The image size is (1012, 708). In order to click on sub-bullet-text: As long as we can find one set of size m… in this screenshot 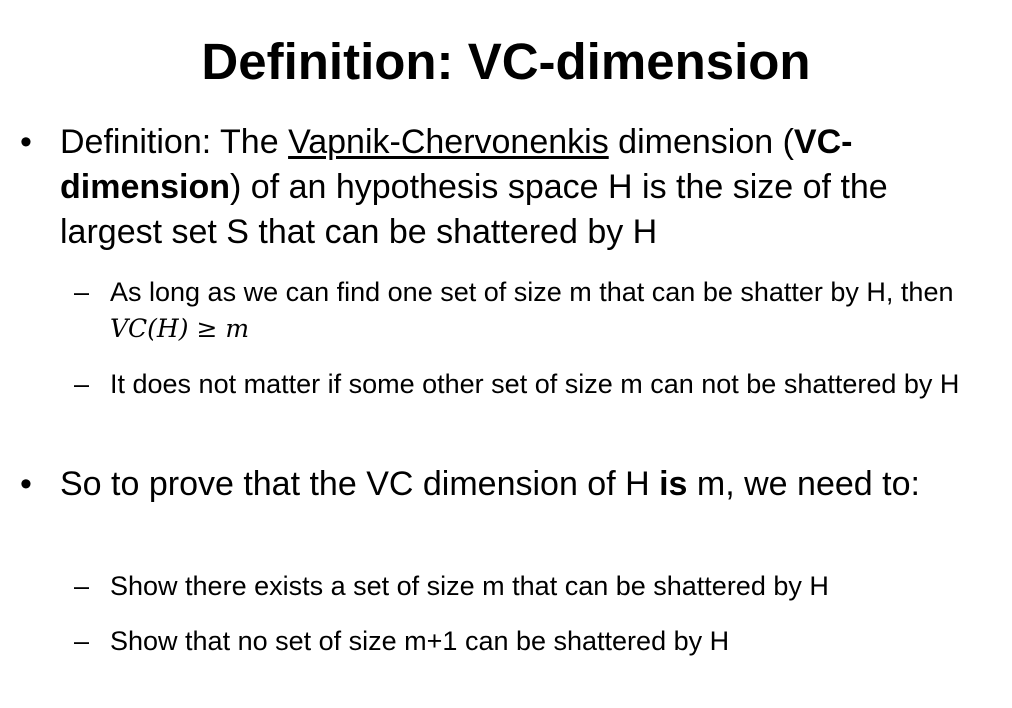, I will do `click(542, 310)`.